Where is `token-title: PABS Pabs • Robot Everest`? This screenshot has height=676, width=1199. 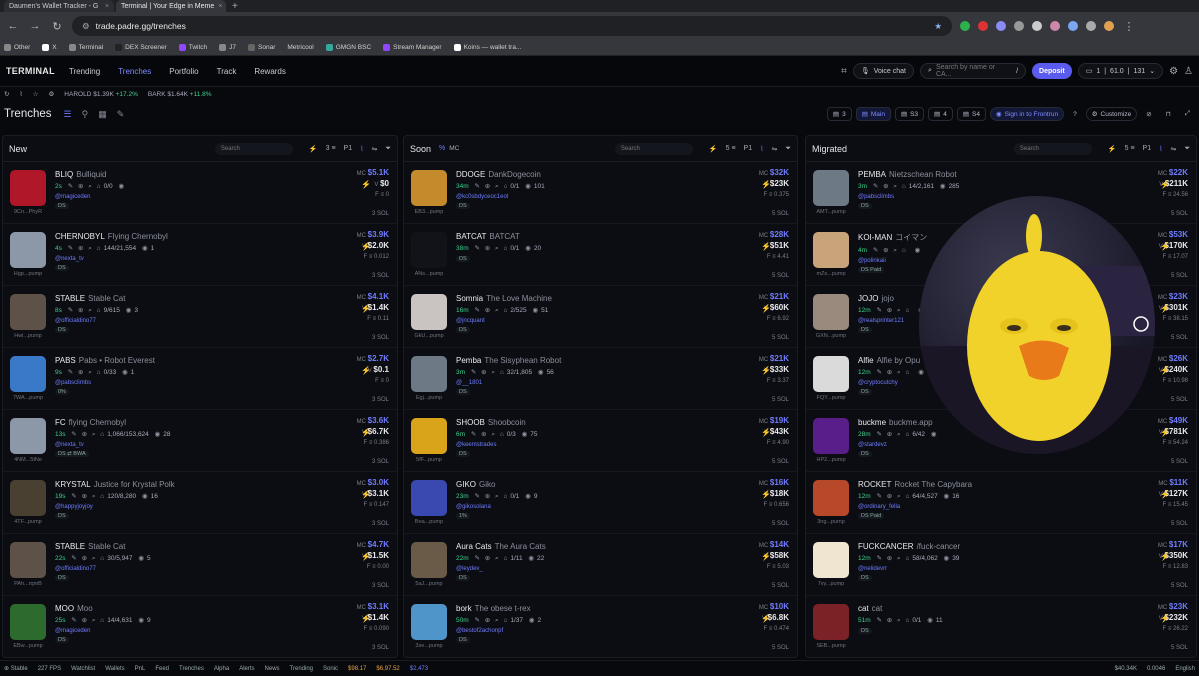 token-title: PABS Pabs • Robot Everest is located at coordinates (223, 360).